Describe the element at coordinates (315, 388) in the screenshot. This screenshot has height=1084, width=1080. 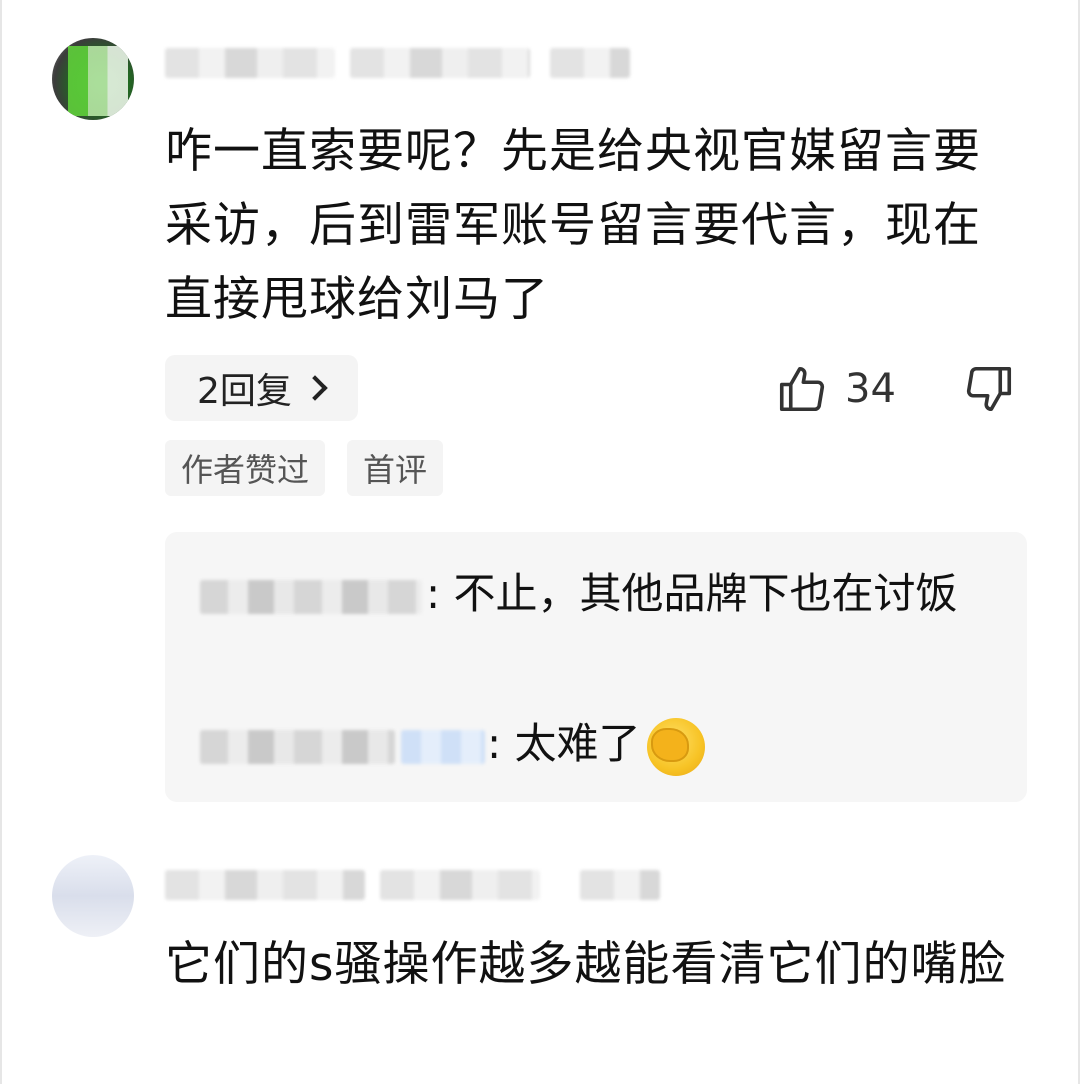
I see `chevron-right-icon` at that location.